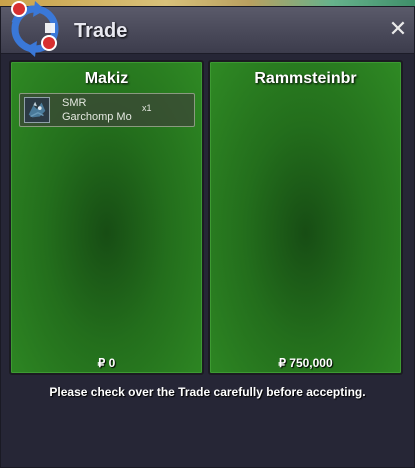  What do you see at coordinates (37, 110) in the screenshot?
I see `garchomp-mount-icon` at bounding box center [37, 110].